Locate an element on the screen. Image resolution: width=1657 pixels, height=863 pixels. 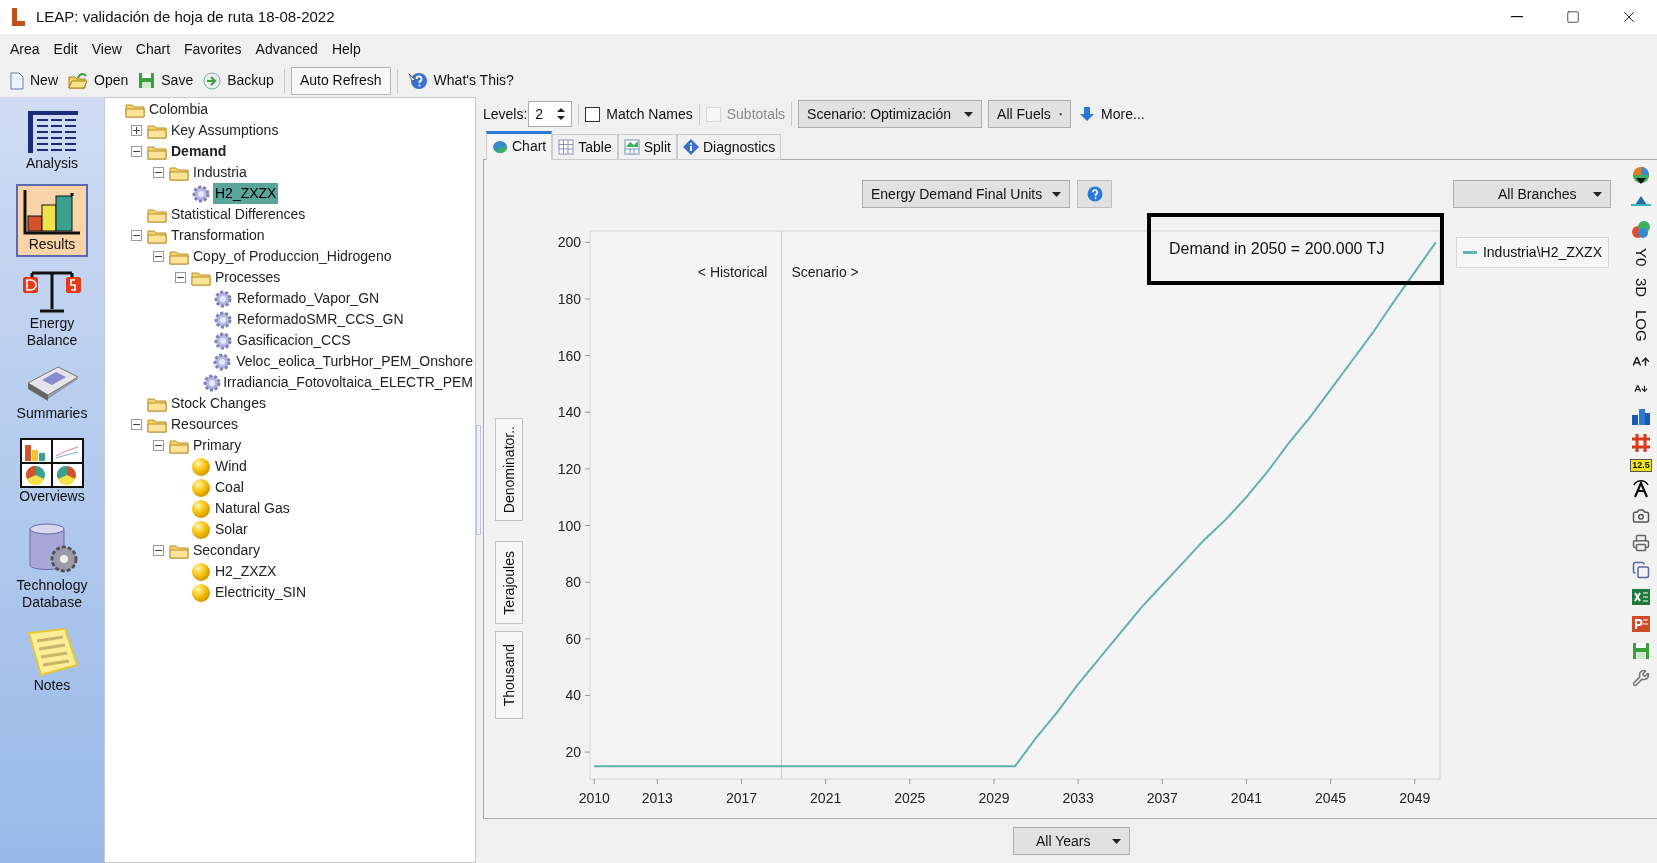
gear-icon is located at coordinates (222, 361).